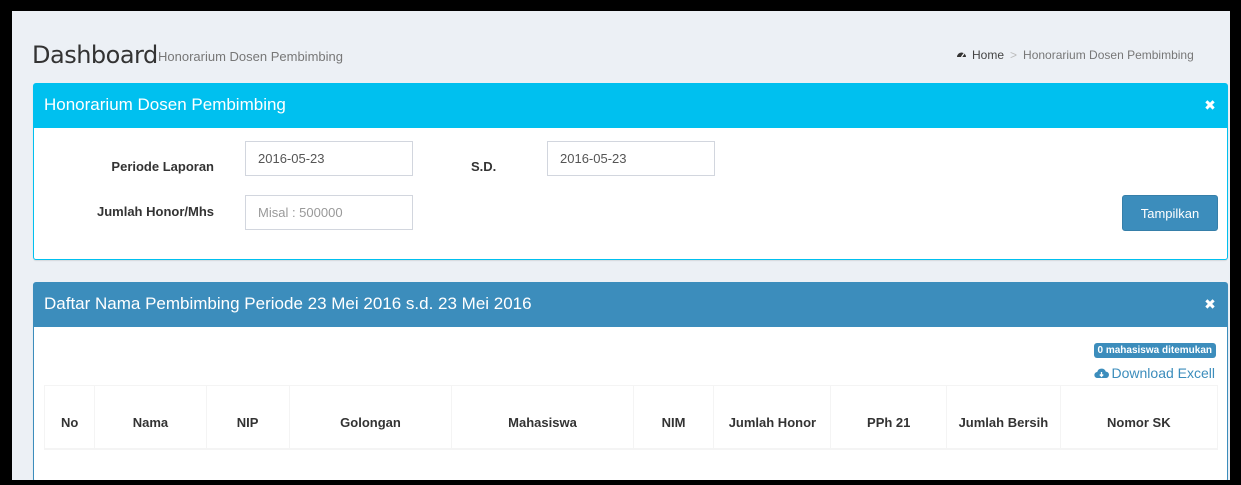 This screenshot has width=1241, height=485. I want to click on screen-frame-left, so click(6, 242).